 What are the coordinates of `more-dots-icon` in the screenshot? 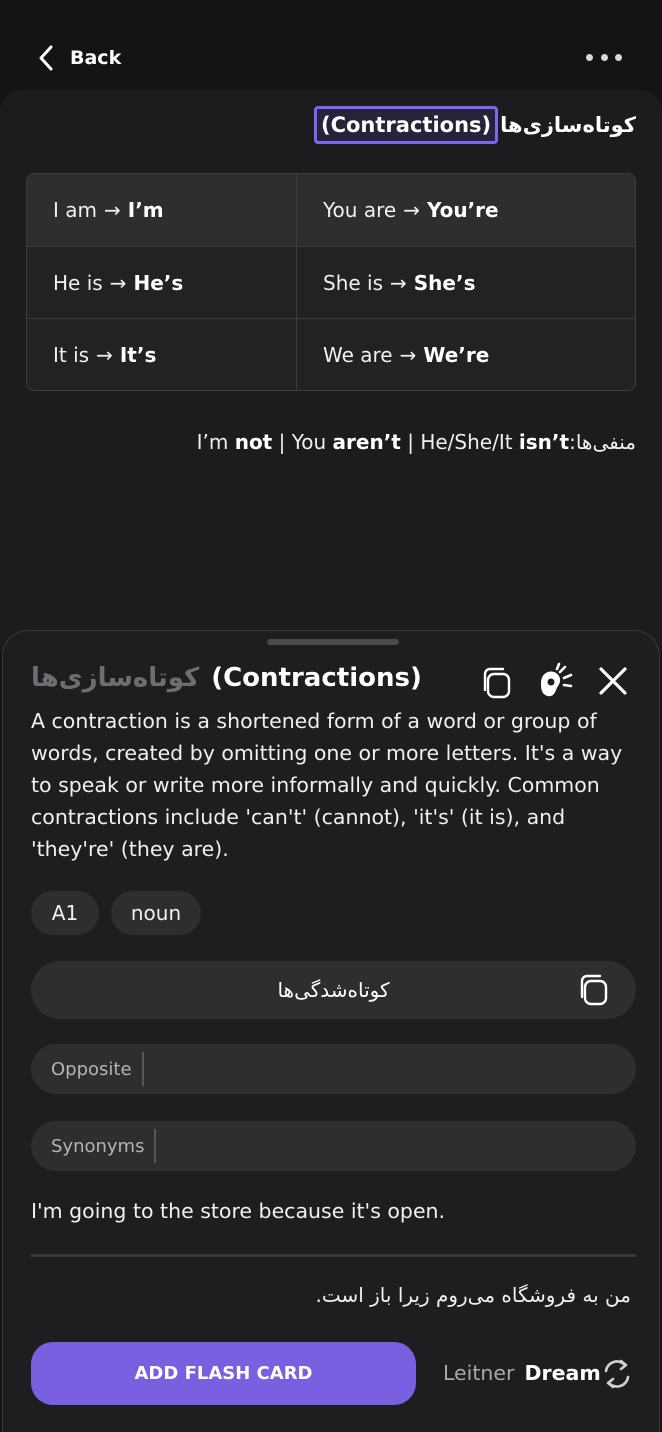 It's located at (589, 57).